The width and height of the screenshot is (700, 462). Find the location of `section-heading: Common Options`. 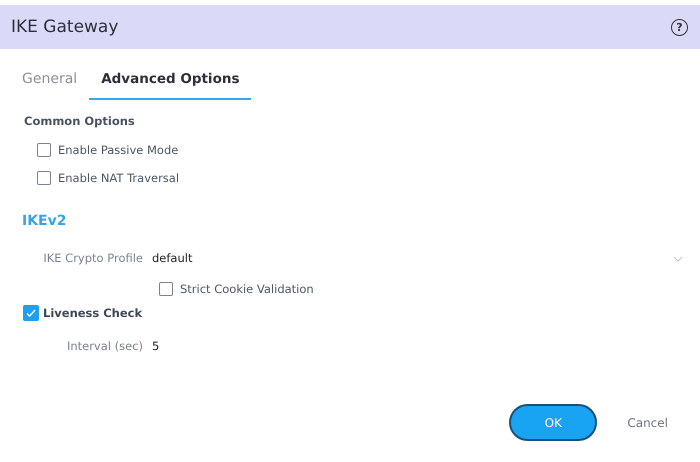

section-heading: Common Options is located at coordinates (80, 121).